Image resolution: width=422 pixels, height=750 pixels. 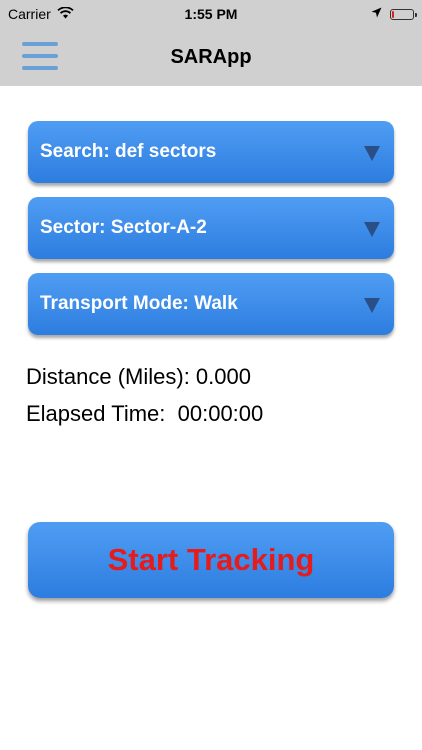 I want to click on location-arrow-icon, so click(x=376, y=14).